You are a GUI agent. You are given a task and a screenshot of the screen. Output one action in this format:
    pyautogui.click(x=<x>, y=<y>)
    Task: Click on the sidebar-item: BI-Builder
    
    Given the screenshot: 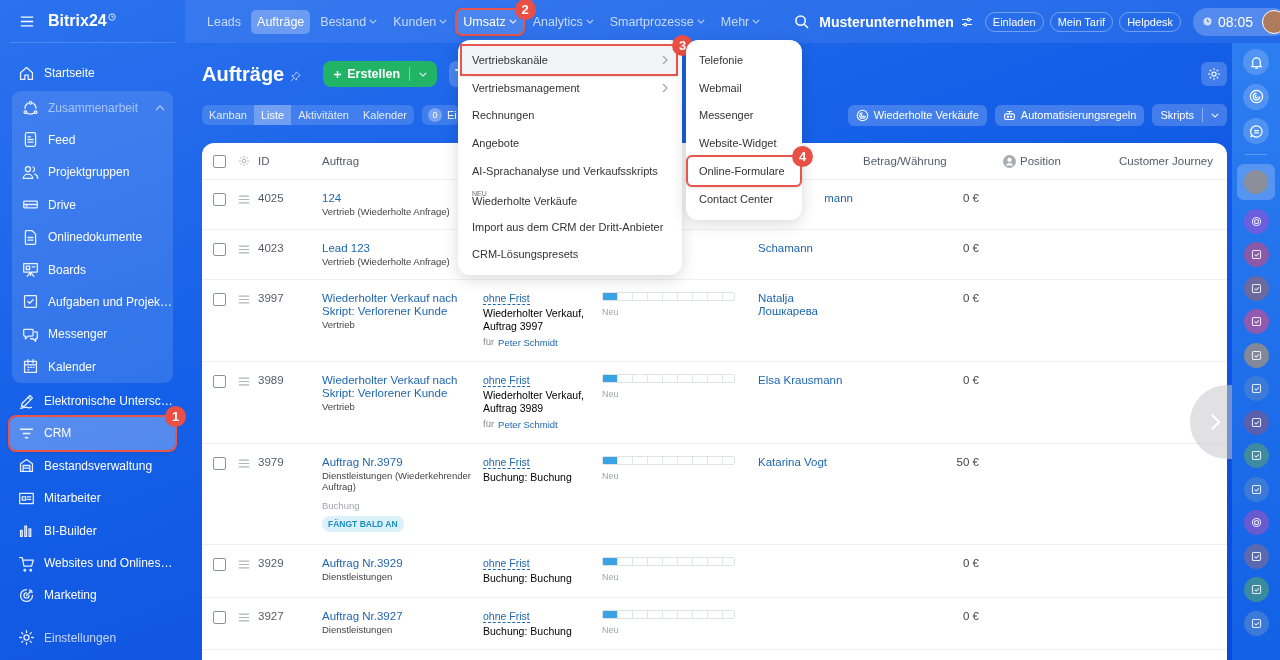 What is the action you would take?
    pyautogui.click(x=92, y=530)
    